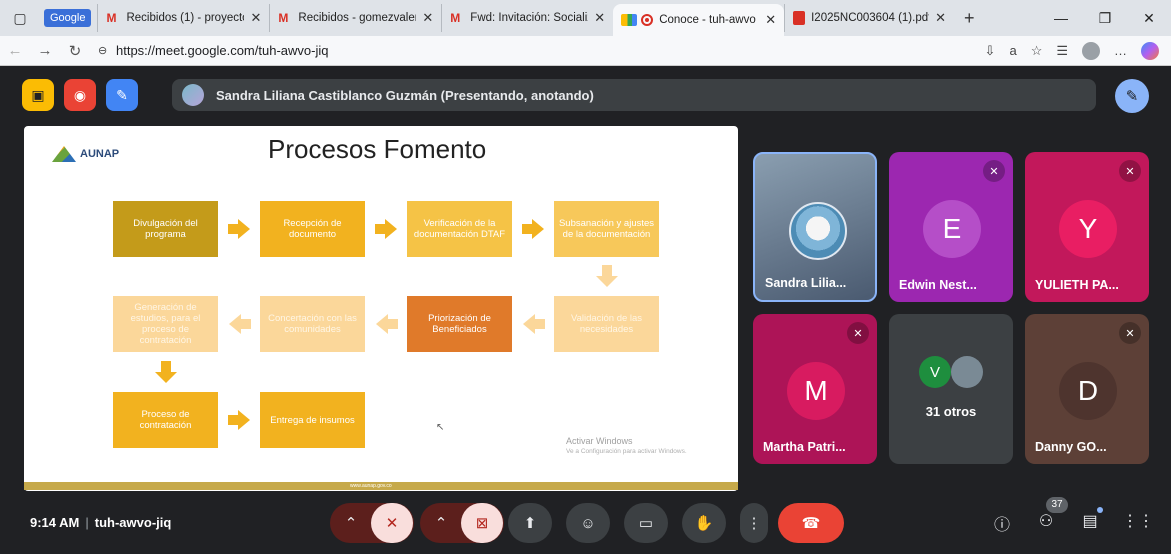 This screenshot has width=1171, height=554. I want to click on notes-button: ✎, so click(122, 95).